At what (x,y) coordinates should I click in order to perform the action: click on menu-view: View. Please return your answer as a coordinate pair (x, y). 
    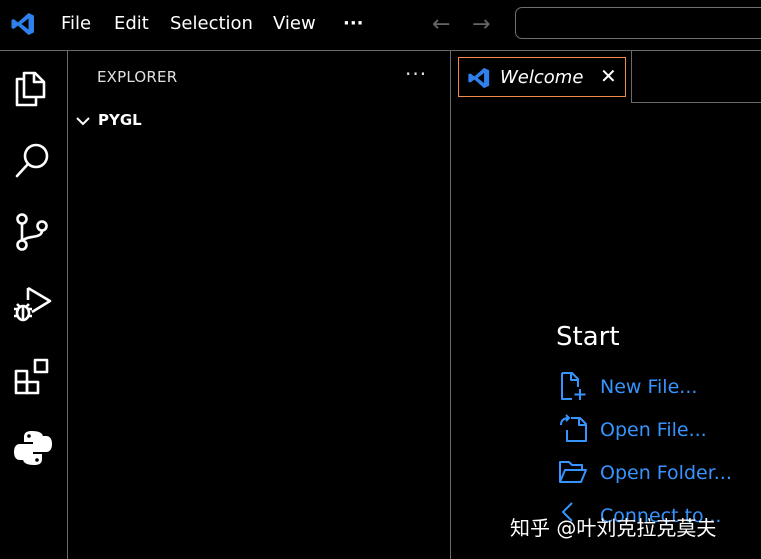
    Looking at the image, I should click on (294, 23).